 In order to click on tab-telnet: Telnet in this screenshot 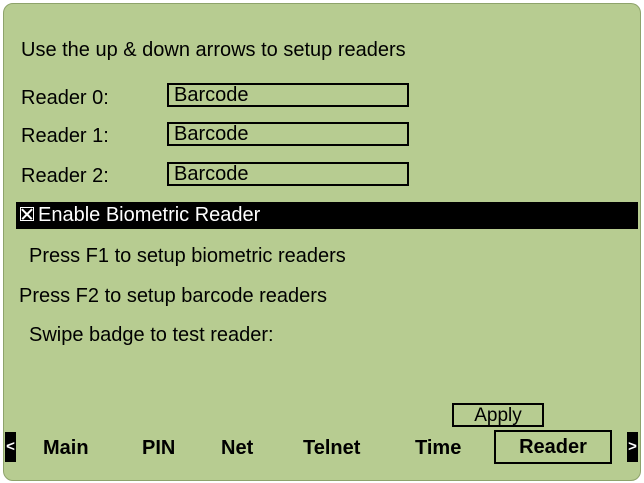, I will do `click(331, 448)`.